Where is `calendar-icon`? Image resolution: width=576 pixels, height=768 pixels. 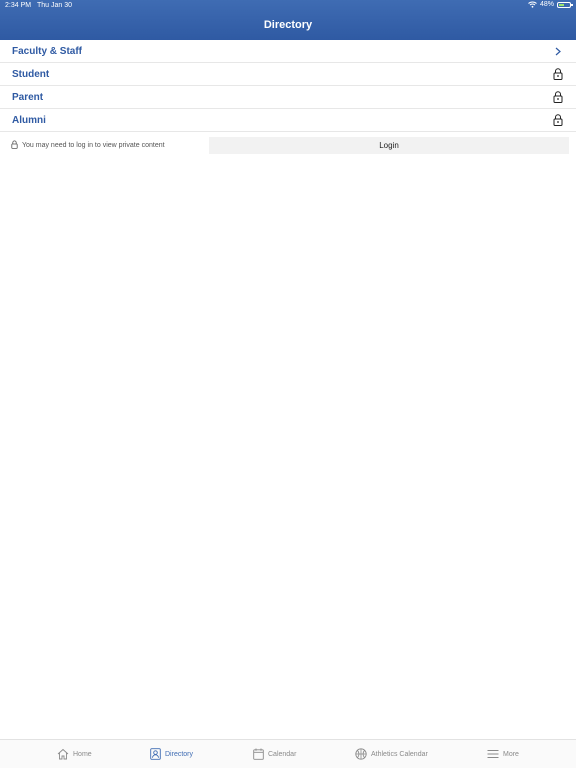 calendar-icon is located at coordinates (258, 754).